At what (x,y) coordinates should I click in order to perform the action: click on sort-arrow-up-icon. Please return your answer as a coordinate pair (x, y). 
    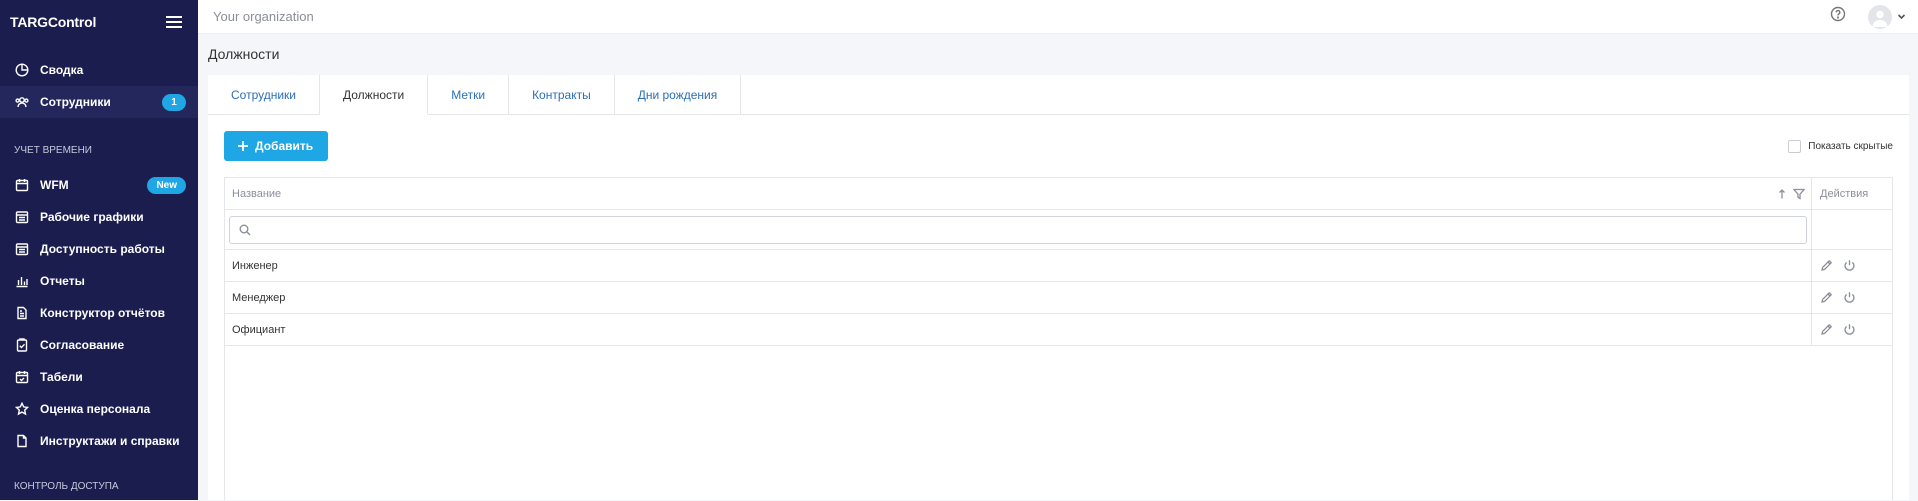
    Looking at the image, I should click on (1784, 194).